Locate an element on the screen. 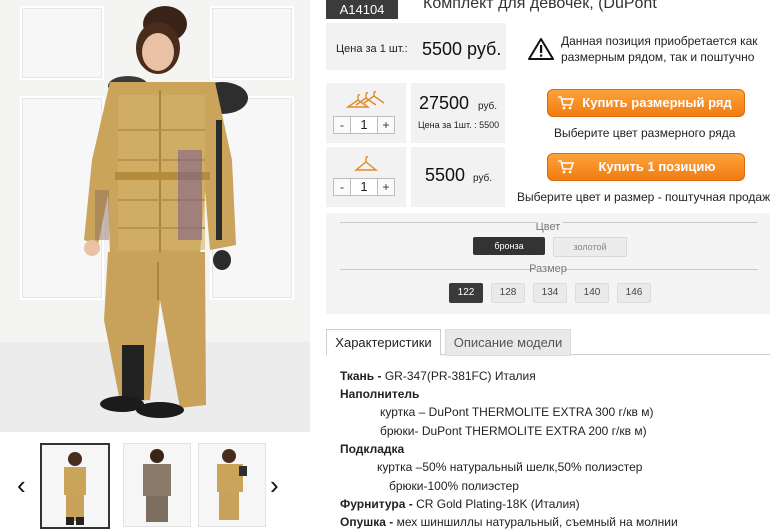  unit-price-value: 5500 руб. is located at coordinates (462, 49).